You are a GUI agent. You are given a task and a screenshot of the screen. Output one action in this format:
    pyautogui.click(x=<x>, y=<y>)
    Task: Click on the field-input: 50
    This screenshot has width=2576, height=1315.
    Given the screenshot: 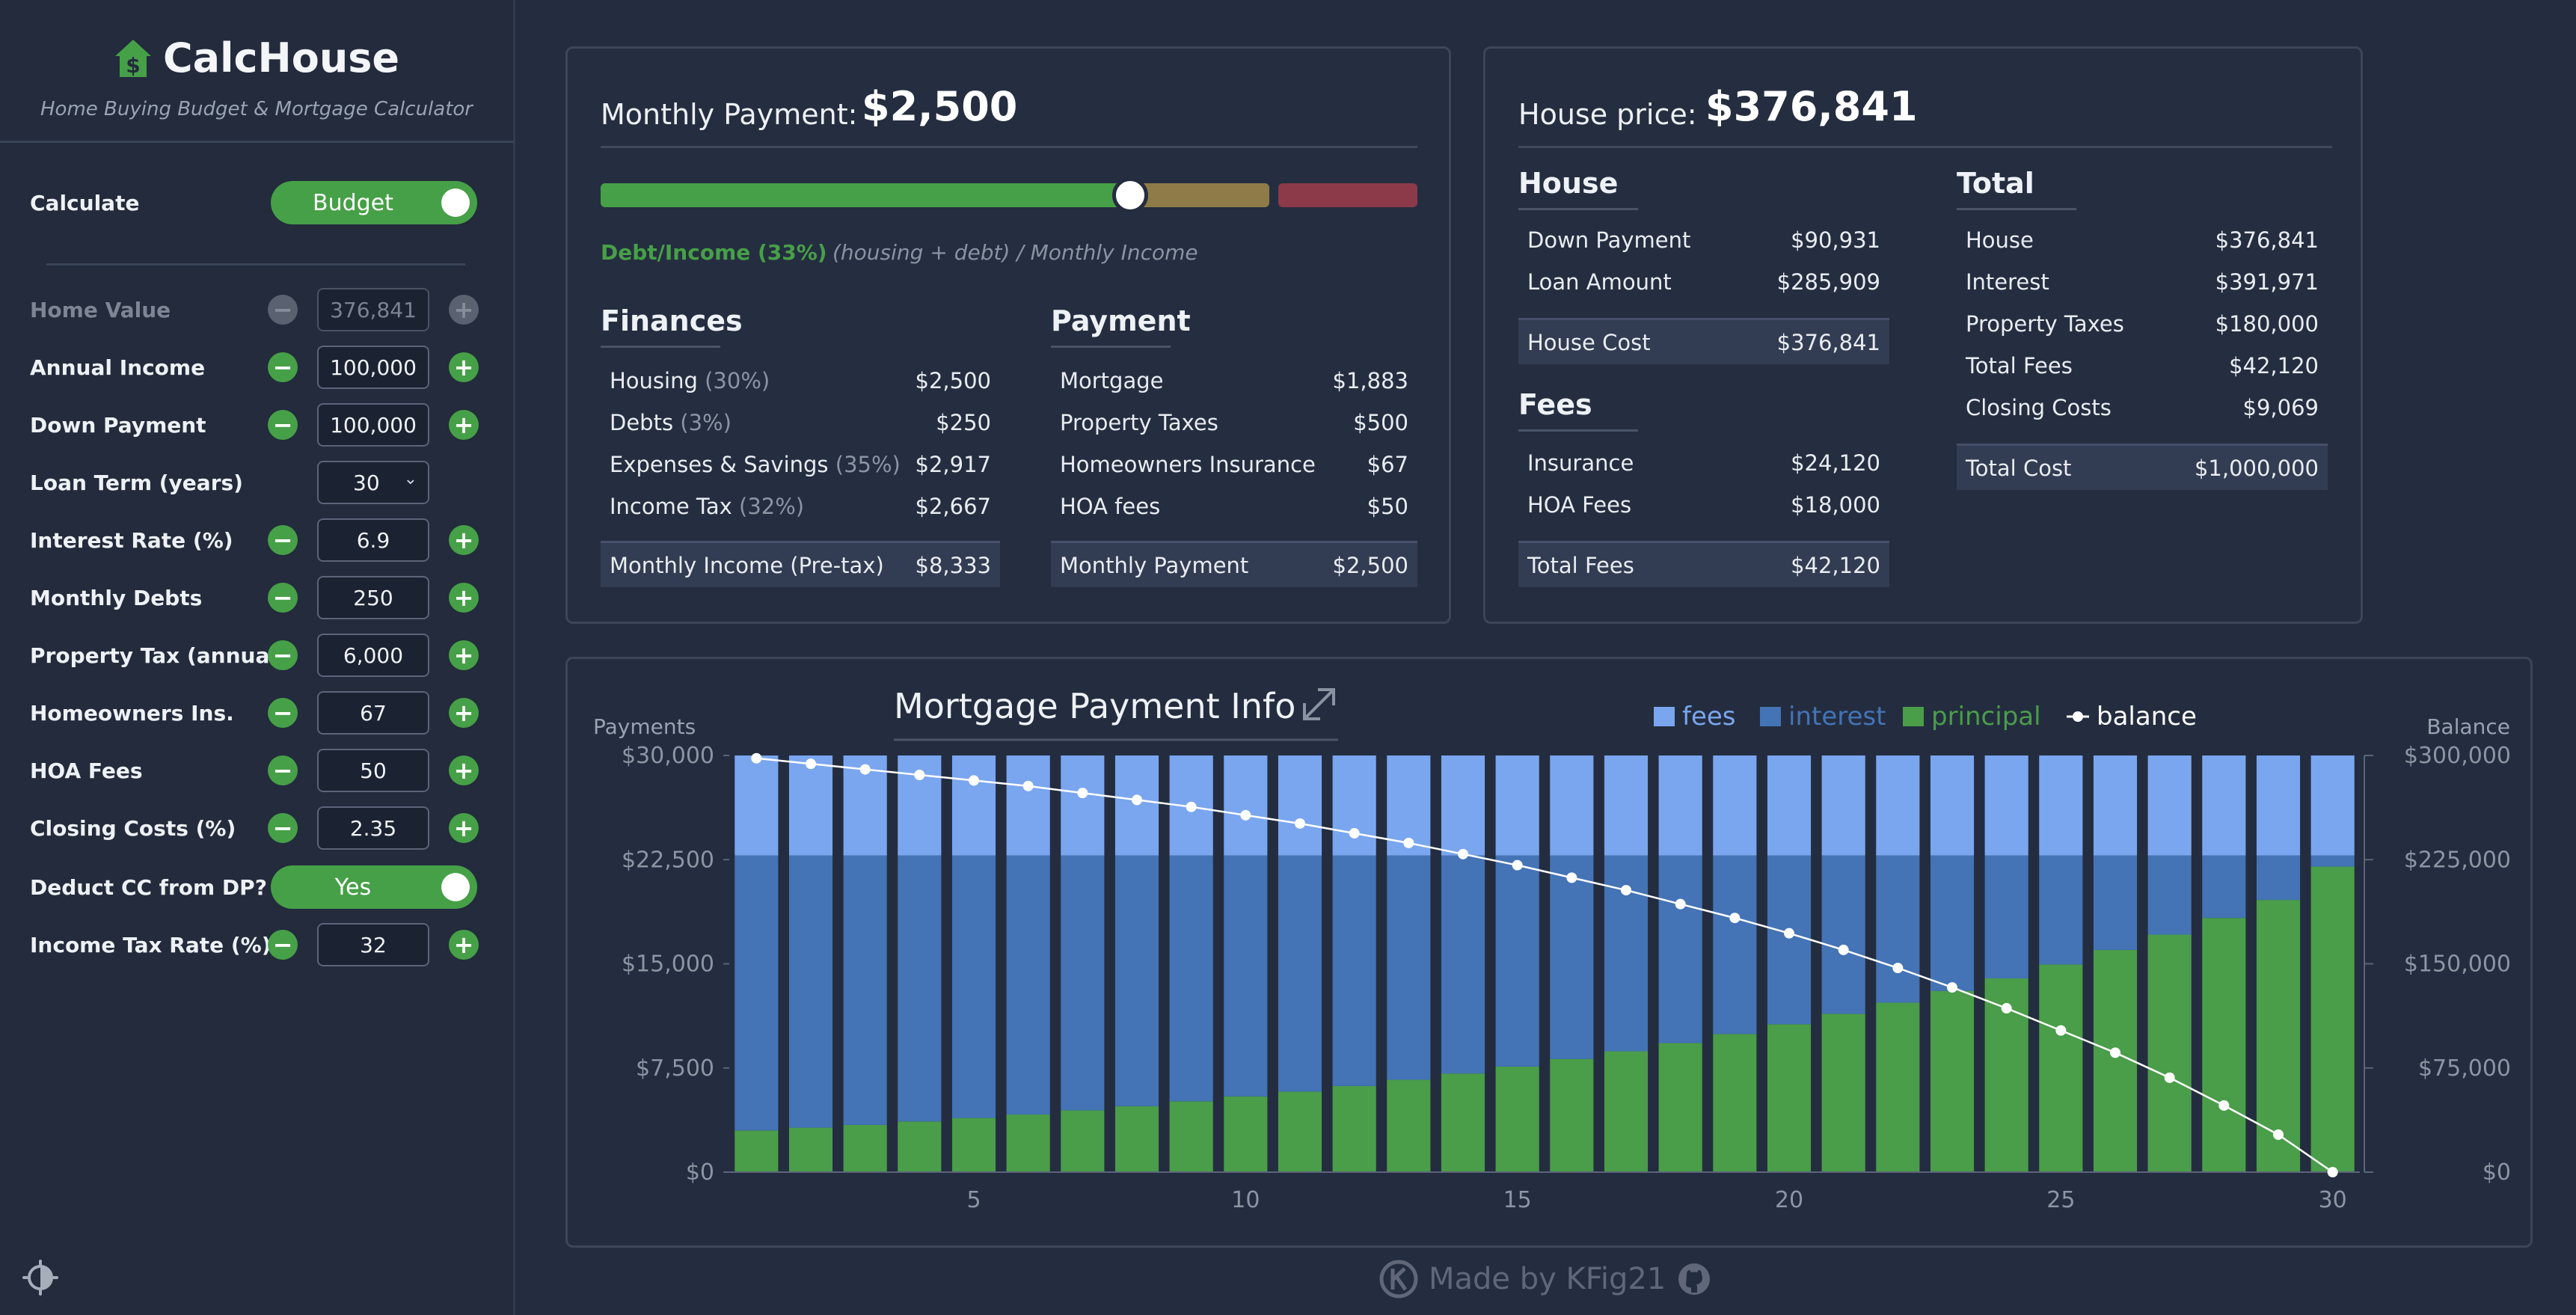 What is the action you would take?
    pyautogui.click(x=373, y=770)
    